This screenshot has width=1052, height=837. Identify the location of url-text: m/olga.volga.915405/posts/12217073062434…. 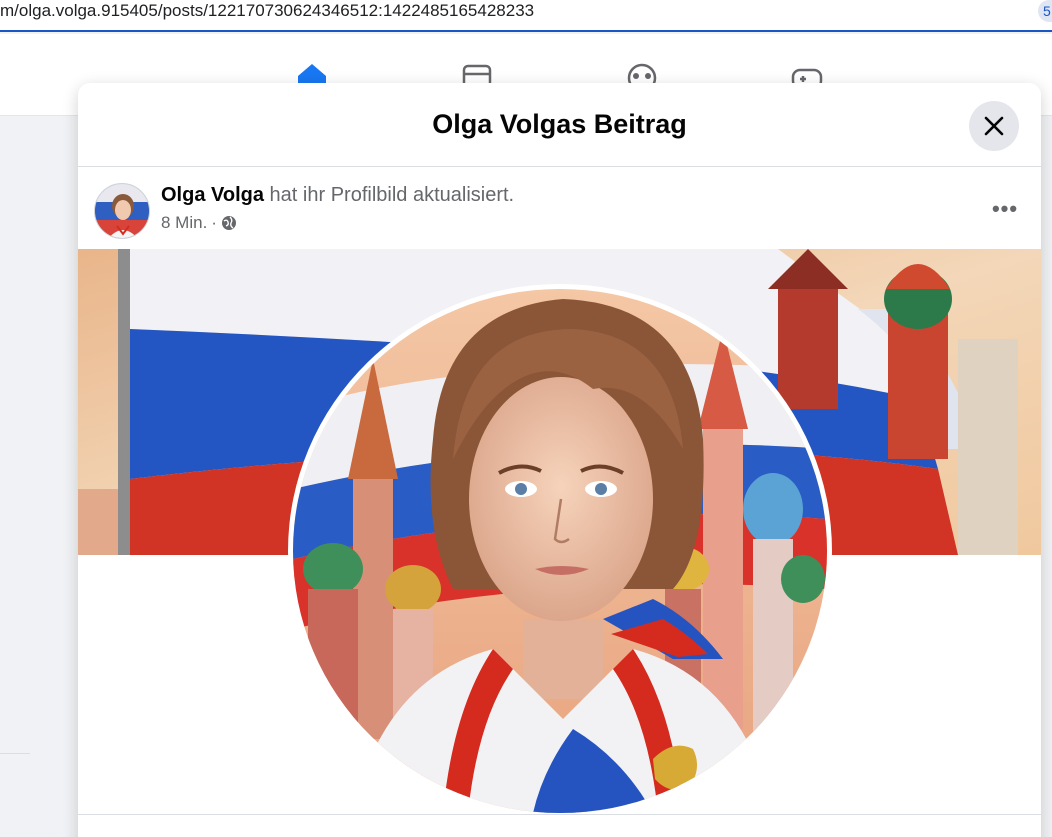
(267, 11).